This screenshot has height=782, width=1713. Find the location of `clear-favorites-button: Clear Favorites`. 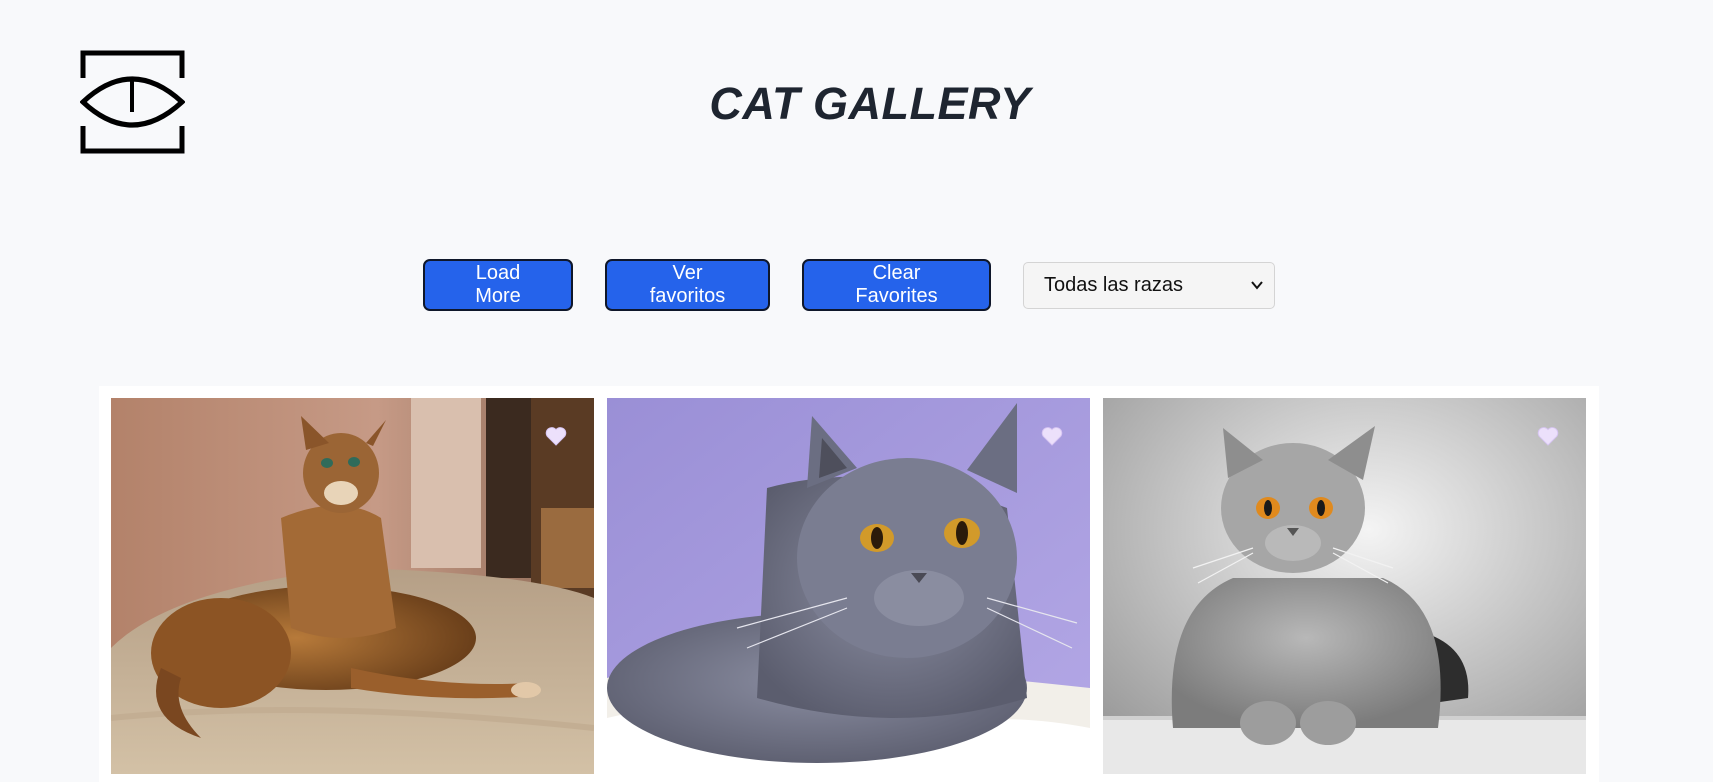

clear-favorites-button: Clear Favorites is located at coordinates (896, 285).